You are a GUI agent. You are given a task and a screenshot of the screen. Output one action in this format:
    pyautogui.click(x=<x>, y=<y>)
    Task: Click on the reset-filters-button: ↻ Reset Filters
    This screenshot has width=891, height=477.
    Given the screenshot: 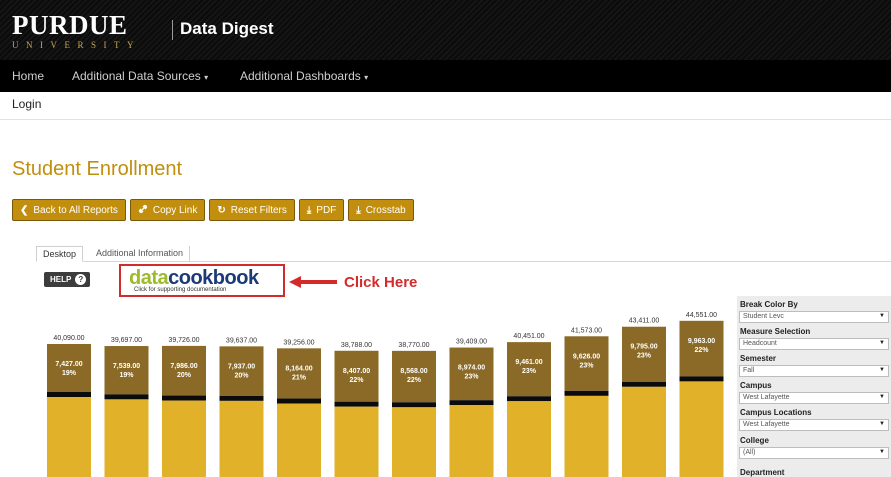 What is the action you would take?
    pyautogui.click(x=252, y=210)
    